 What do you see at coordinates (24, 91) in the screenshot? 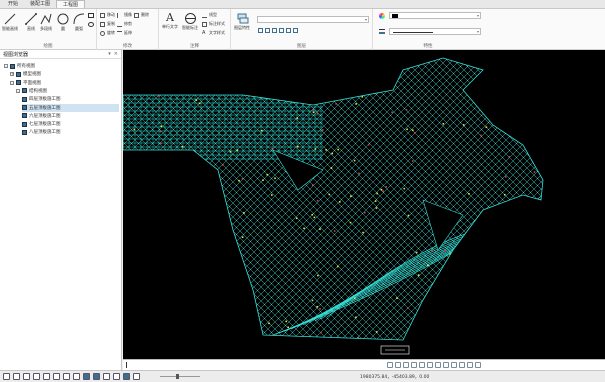
I see `view-icon` at bounding box center [24, 91].